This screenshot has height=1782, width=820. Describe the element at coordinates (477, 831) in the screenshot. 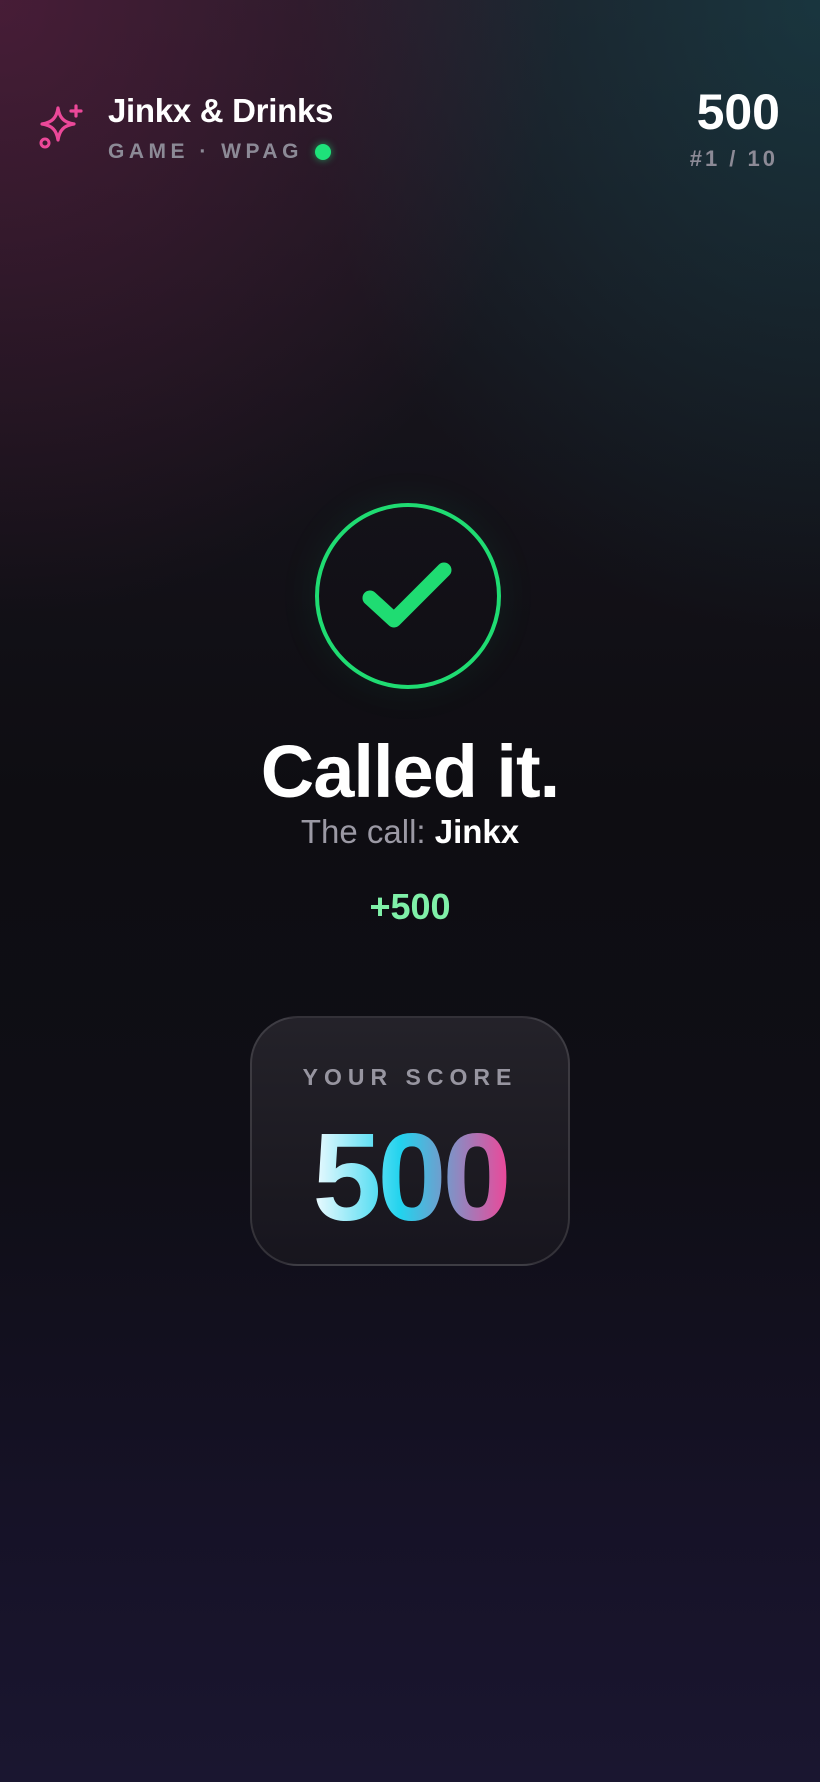

I see `call-value: Jinkx` at that location.